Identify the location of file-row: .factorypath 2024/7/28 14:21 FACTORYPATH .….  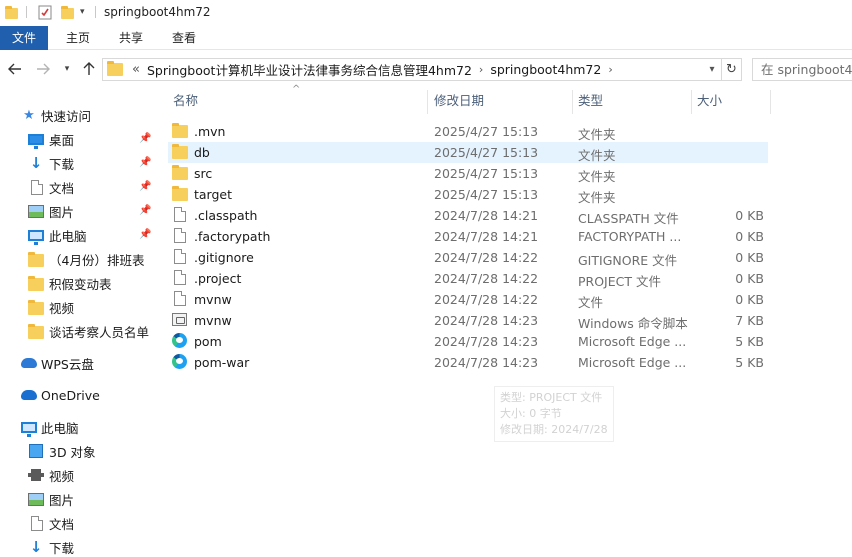
(468, 236).